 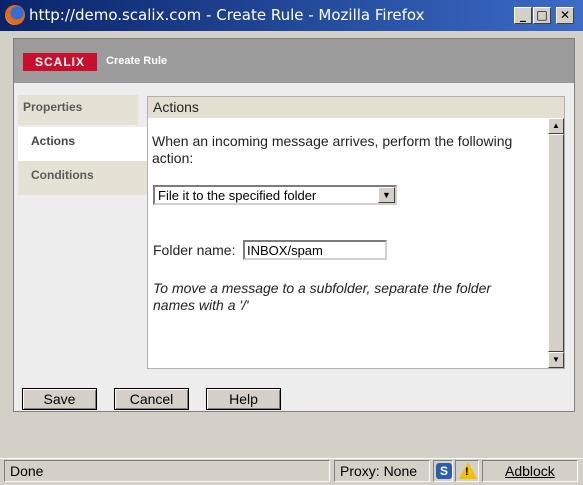 I want to click on scalix-logo: SCALIX, so click(x=60, y=62).